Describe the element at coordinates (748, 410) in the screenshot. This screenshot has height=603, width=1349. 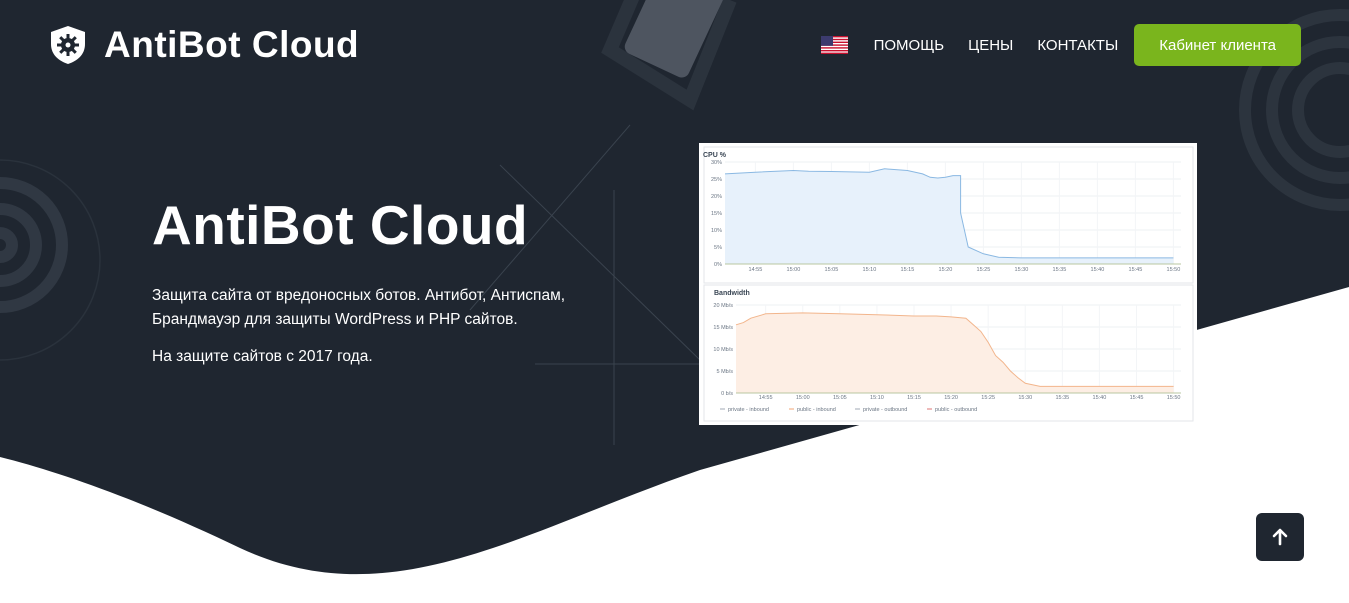
I see `legend-item: private - inbound` at that location.